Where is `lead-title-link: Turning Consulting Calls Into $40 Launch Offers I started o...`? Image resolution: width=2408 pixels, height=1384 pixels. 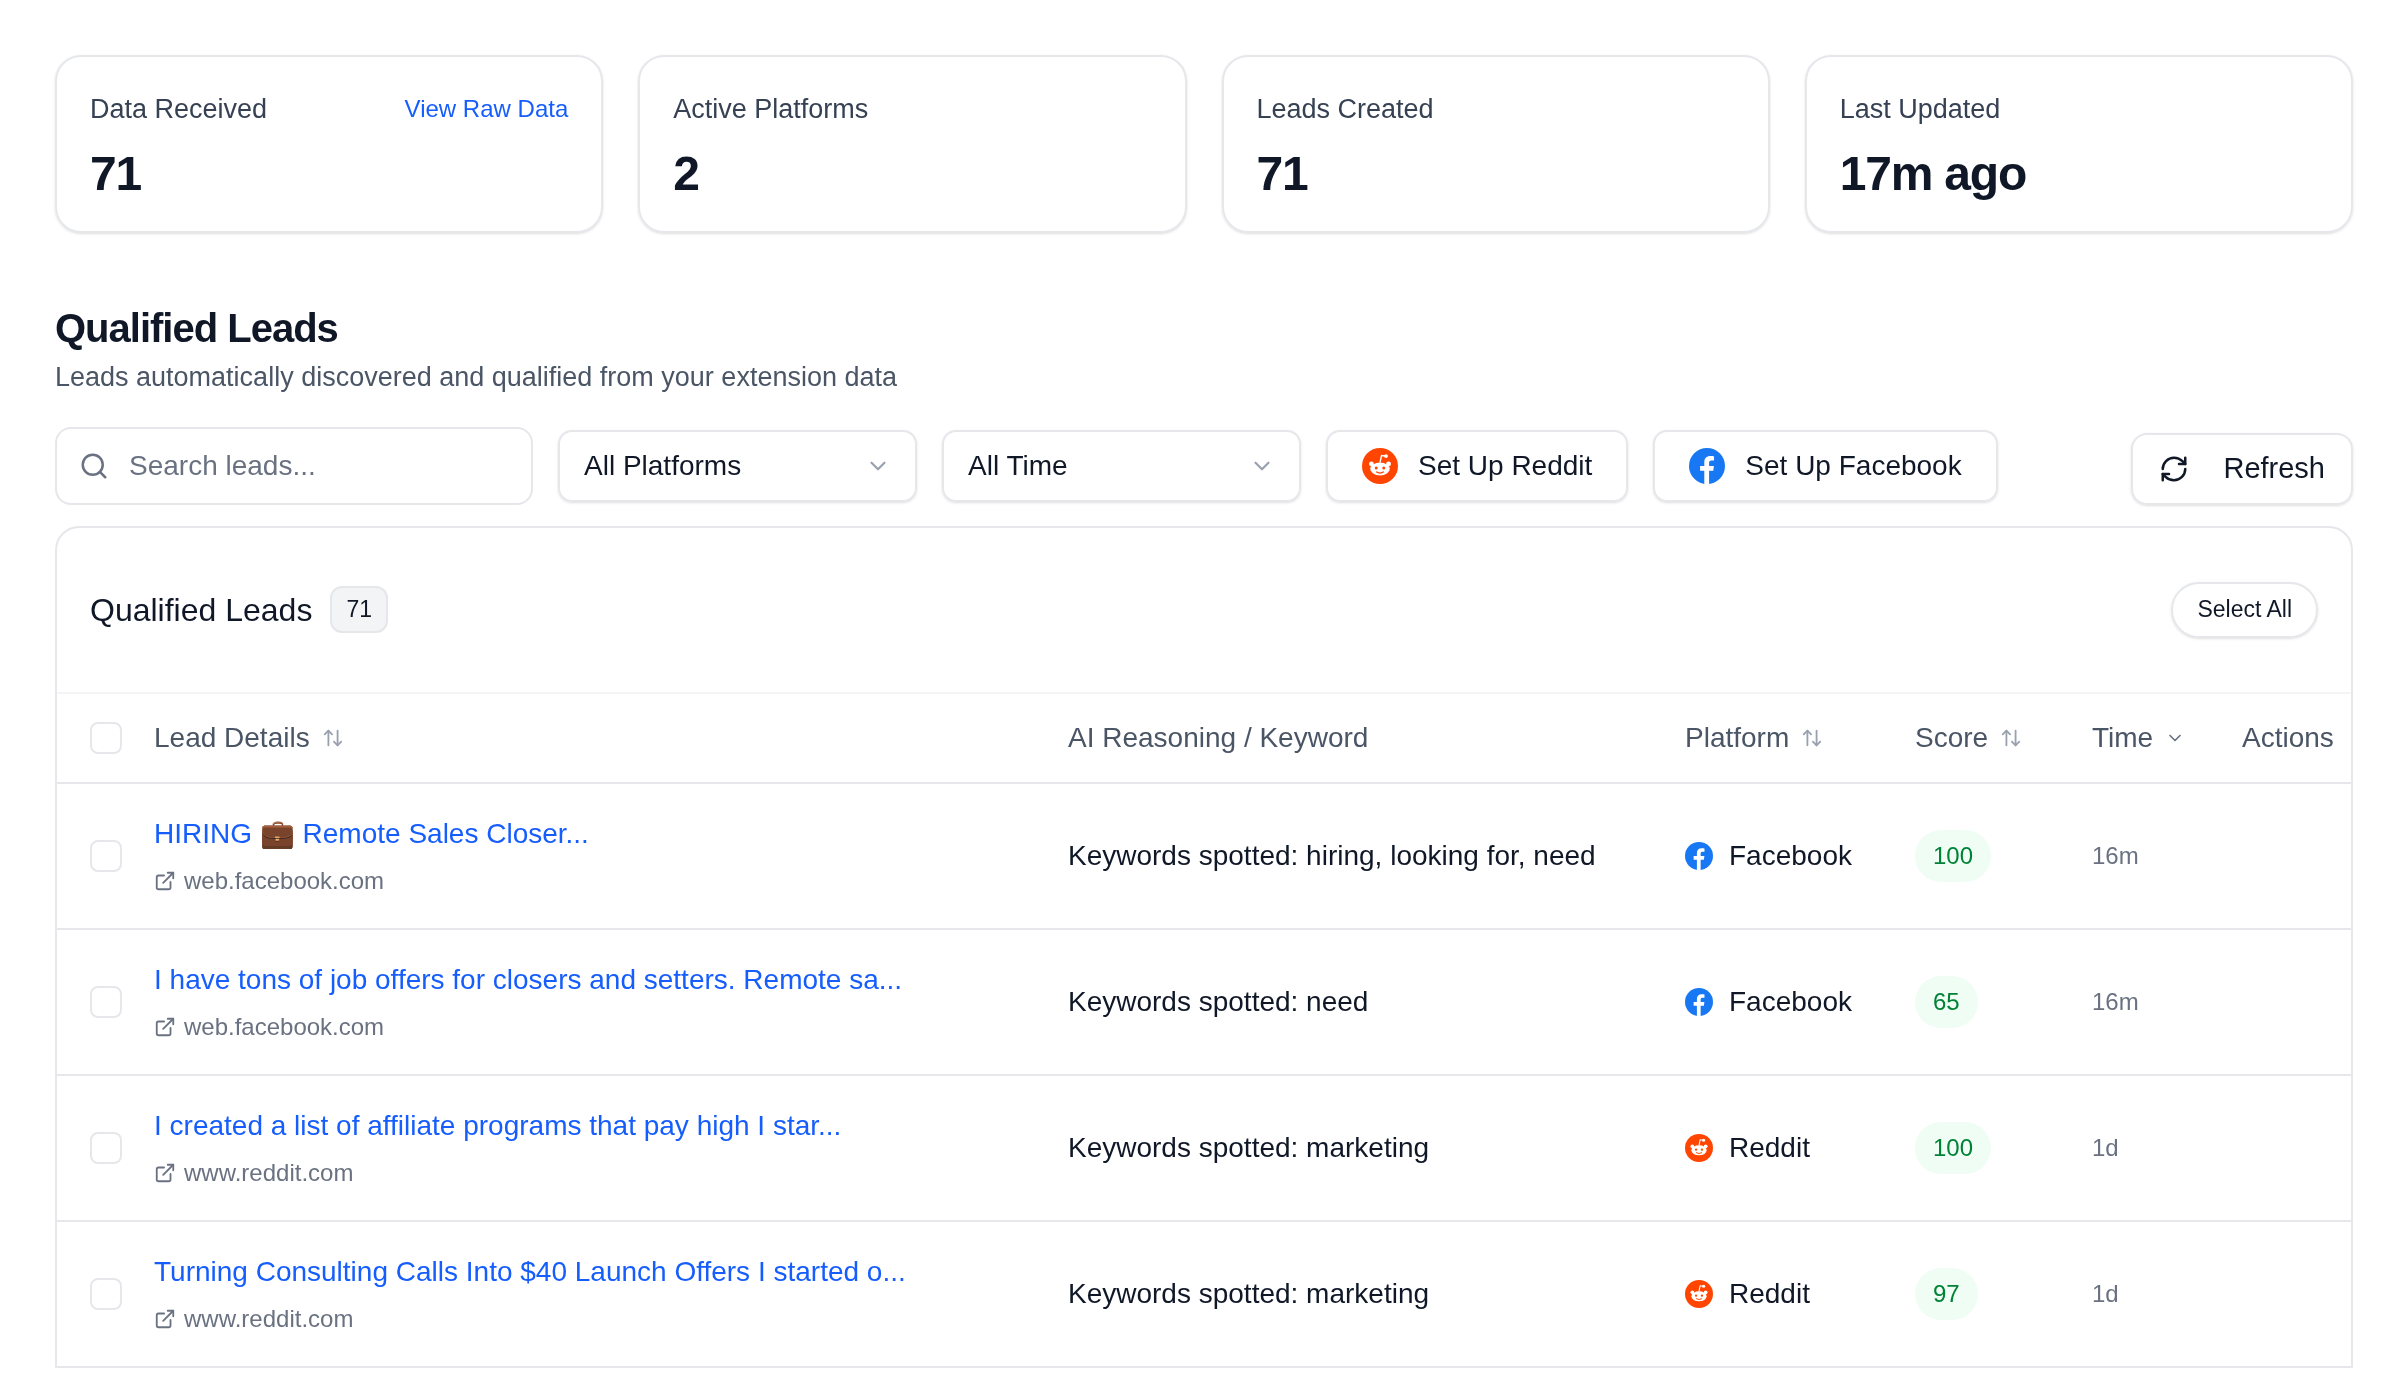 lead-title-link: Turning Consulting Calls Into $40 Launch Offers I started o... is located at coordinates (611, 1271).